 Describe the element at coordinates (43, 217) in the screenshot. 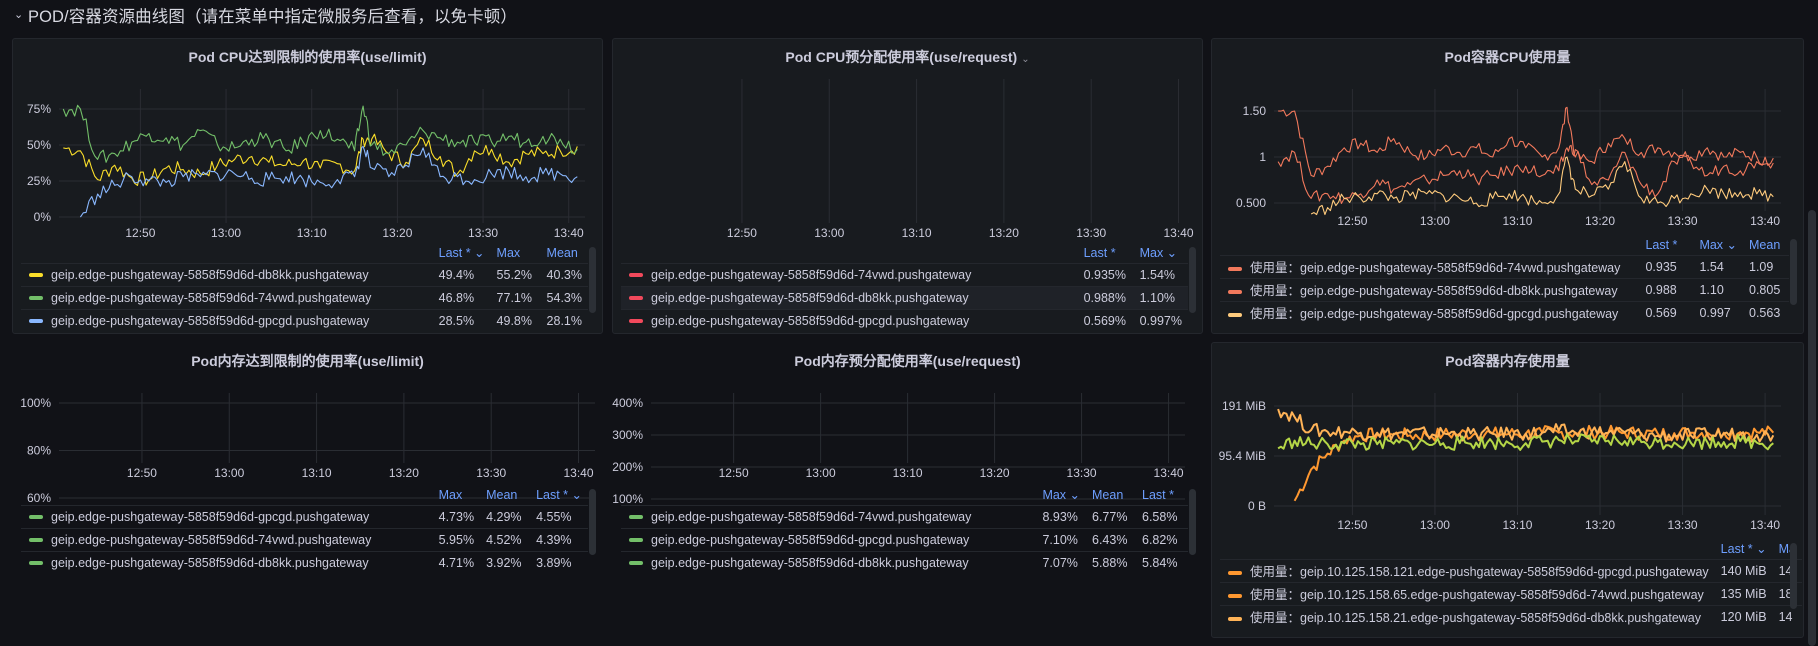

I see `y-tick-label: 0%` at that location.